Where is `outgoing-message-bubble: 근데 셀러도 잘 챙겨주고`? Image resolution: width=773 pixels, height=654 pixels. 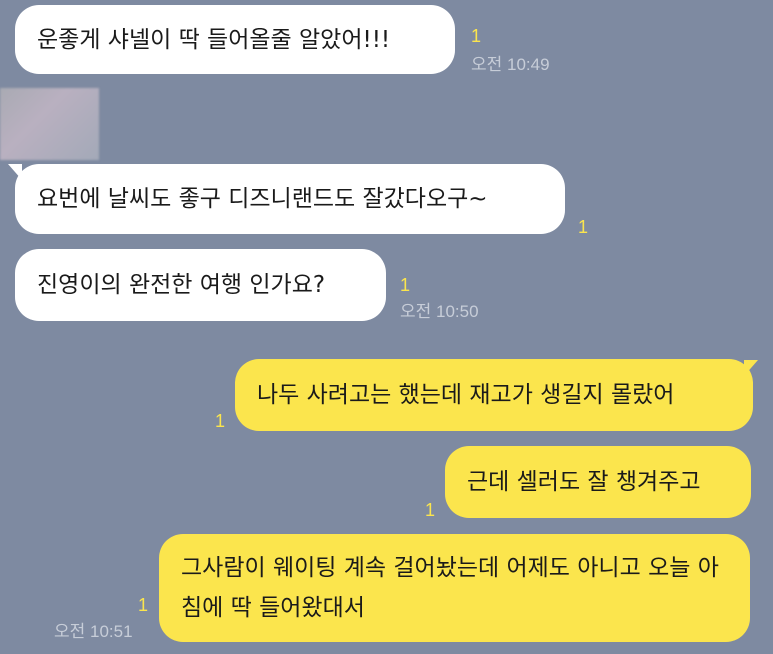
outgoing-message-bubble: 근데 셀러도 잘 챙겨주고 is located at coordinates (598, 482).